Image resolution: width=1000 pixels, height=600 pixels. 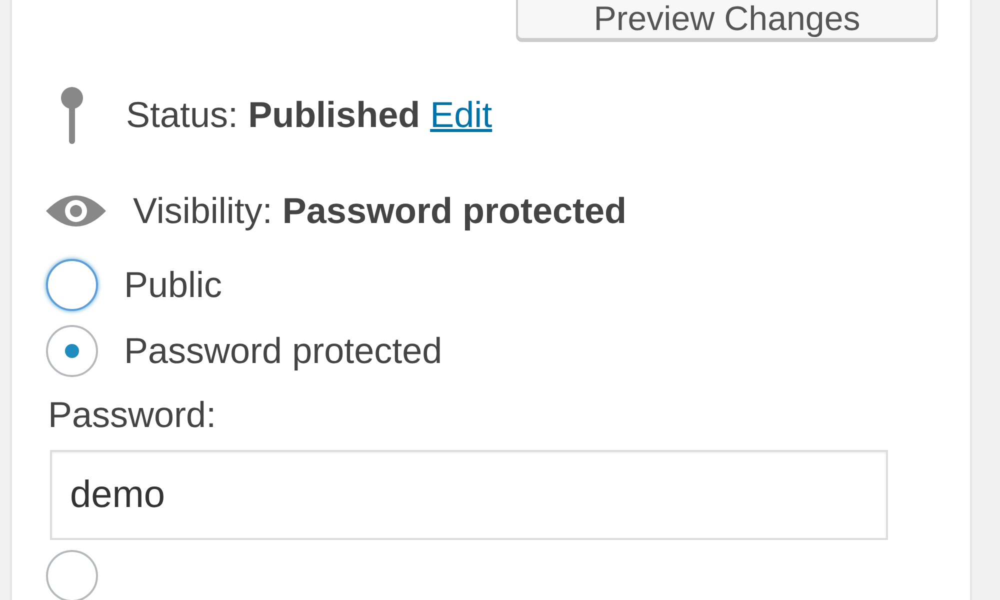 What do you see at coordinates (379, 211) in the screenshot?
I see `visibility-text: Visibility: Password protected` at bounding box center [379, 211].